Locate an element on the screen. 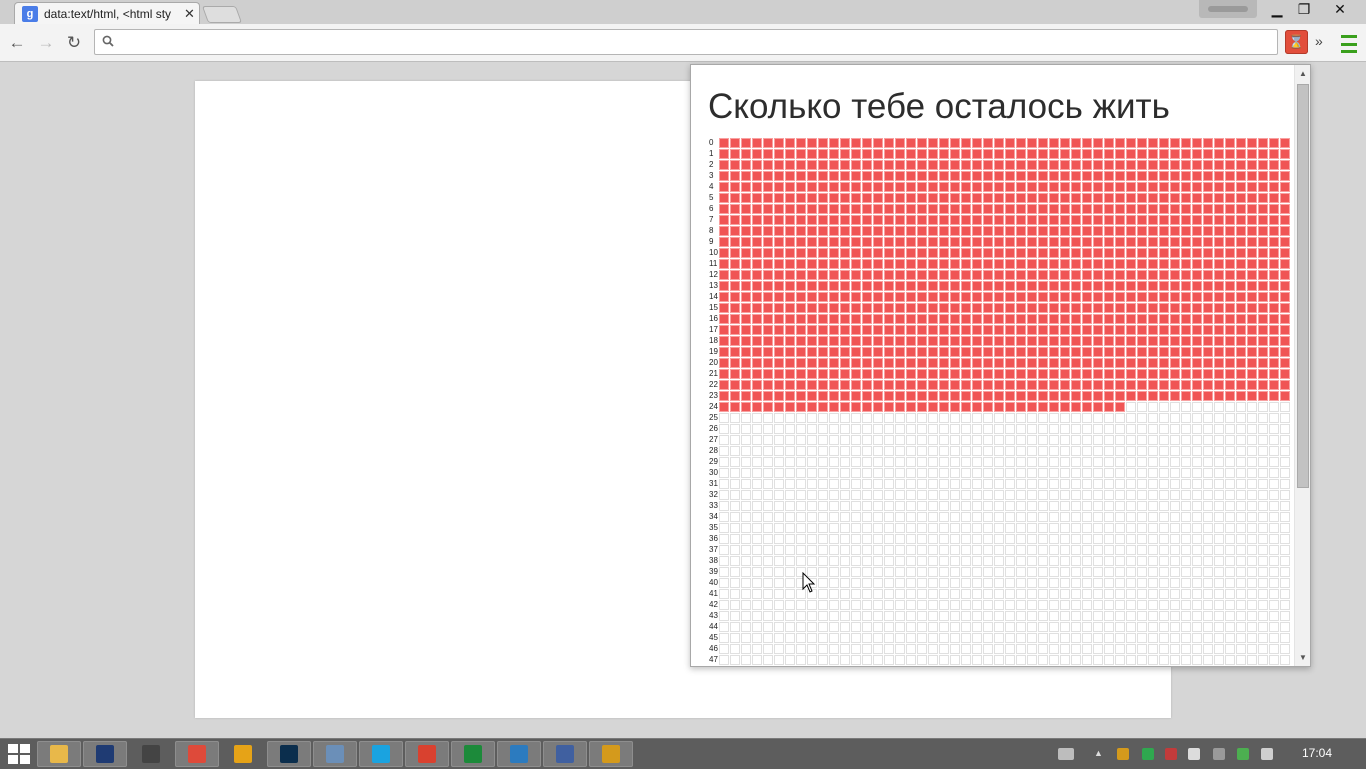 This screenshot has height=769, width=1366. maximize-button: ❐ is located at coordinates (1304, 9).